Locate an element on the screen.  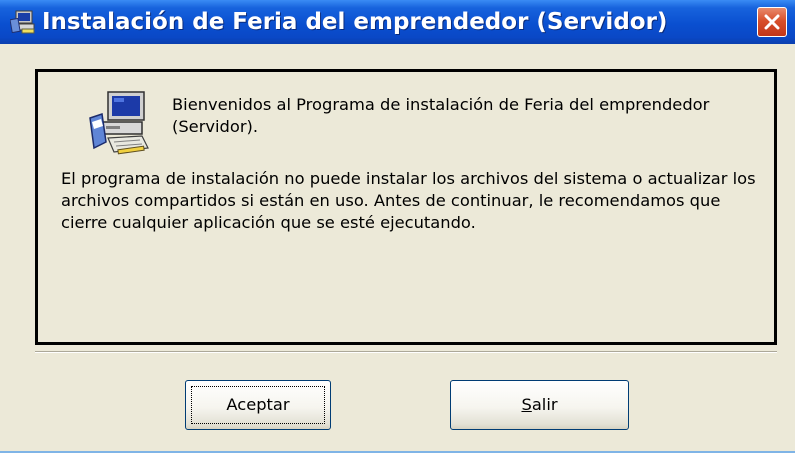
accept-button: Aceptar is located at coordinates (258, 405).